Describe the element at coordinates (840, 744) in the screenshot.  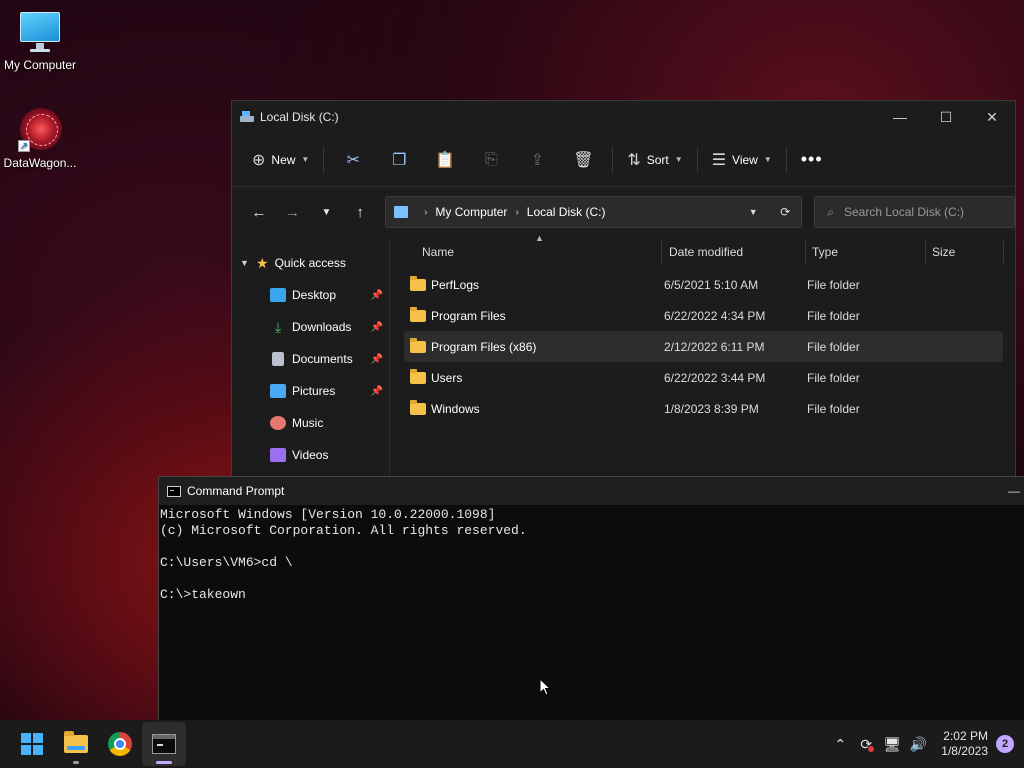
I see `show-hidden-icons-button: ⌃` at that location.